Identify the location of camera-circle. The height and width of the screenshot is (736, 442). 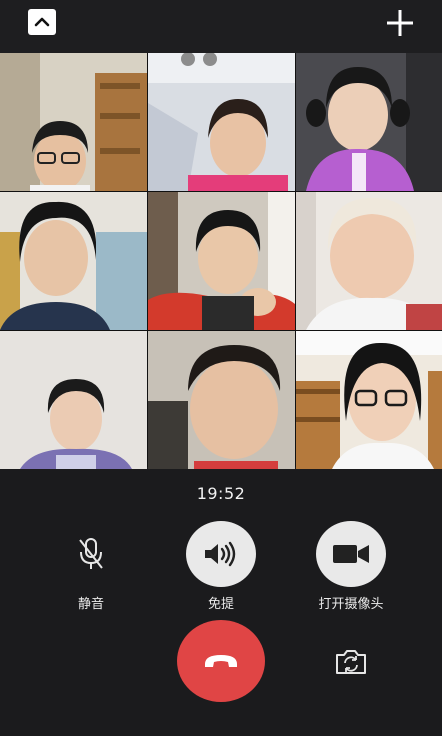
(351, 554).